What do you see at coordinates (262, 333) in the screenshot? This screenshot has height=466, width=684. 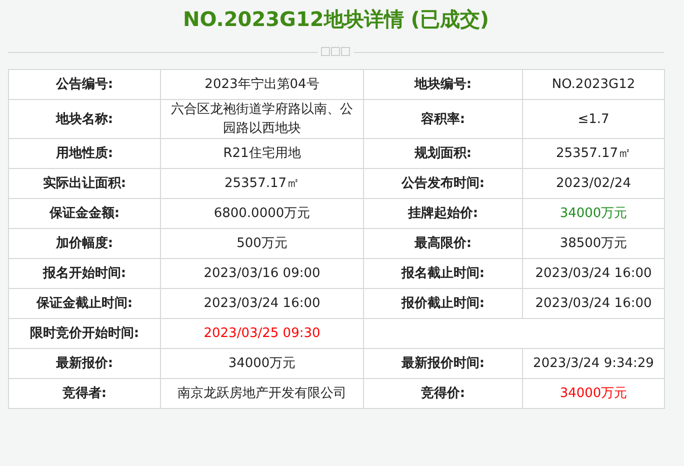 I see `field-value: 2023/03/25 09:30` at bounding box center [262, 333].